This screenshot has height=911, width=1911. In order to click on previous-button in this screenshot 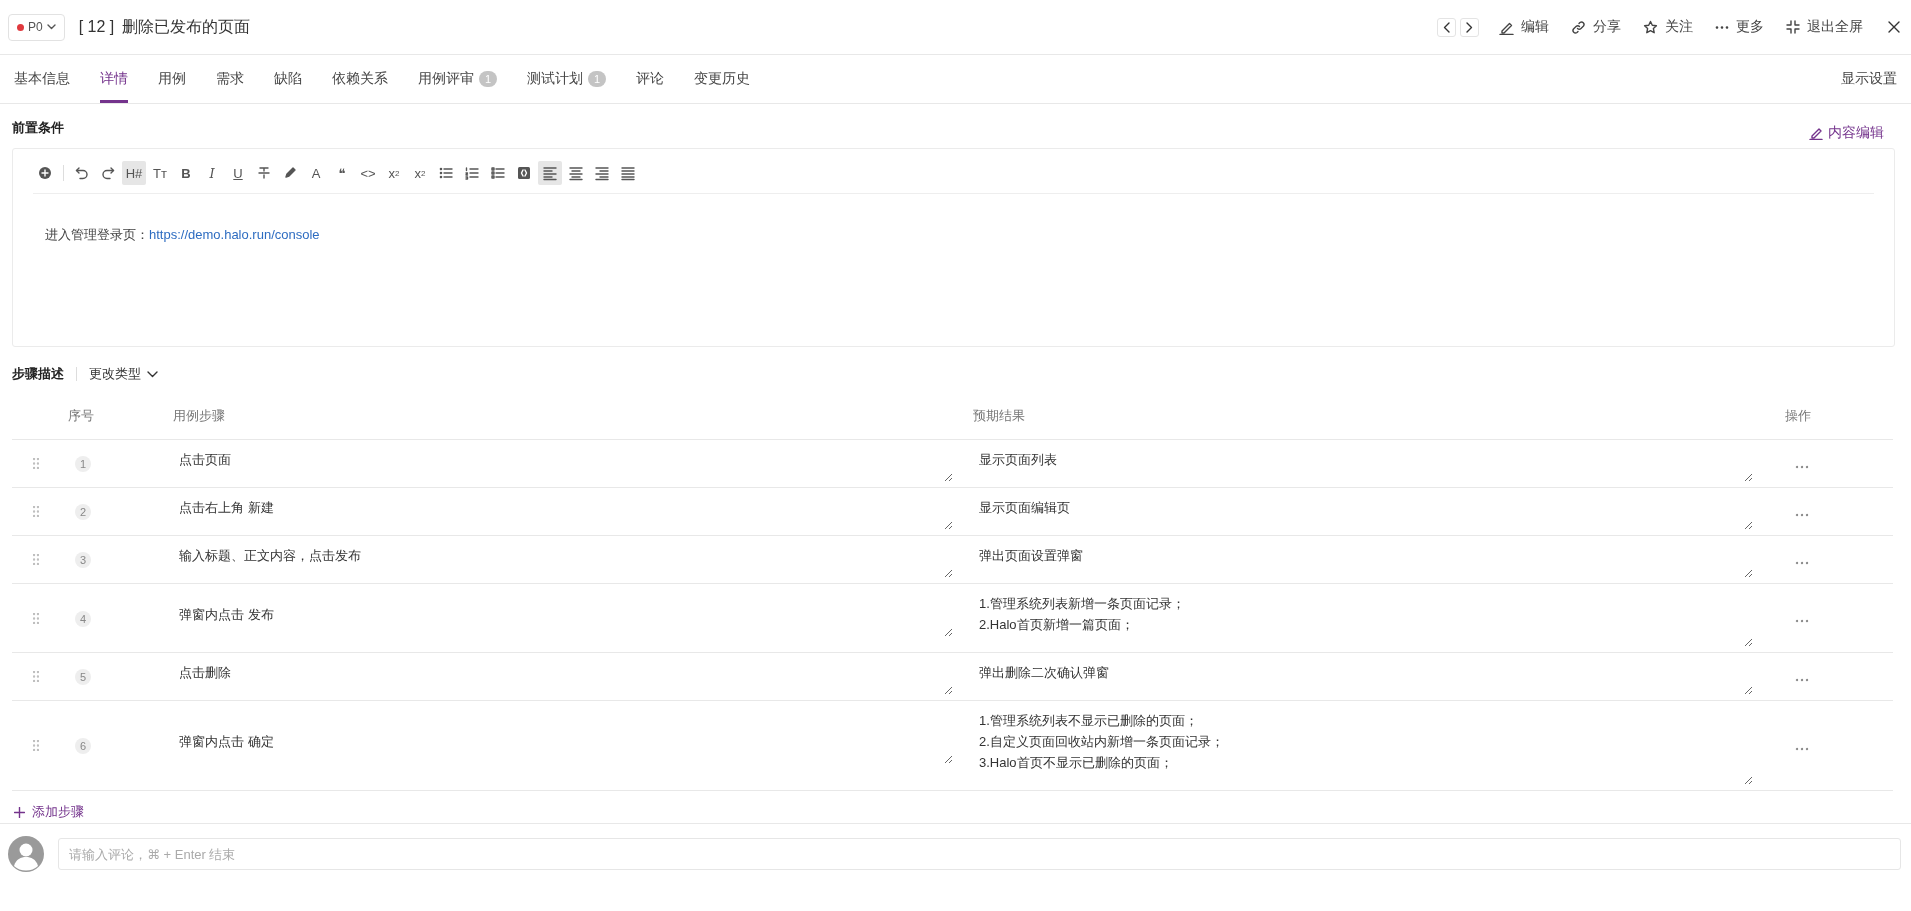, I will do `click(1446, 27)`.